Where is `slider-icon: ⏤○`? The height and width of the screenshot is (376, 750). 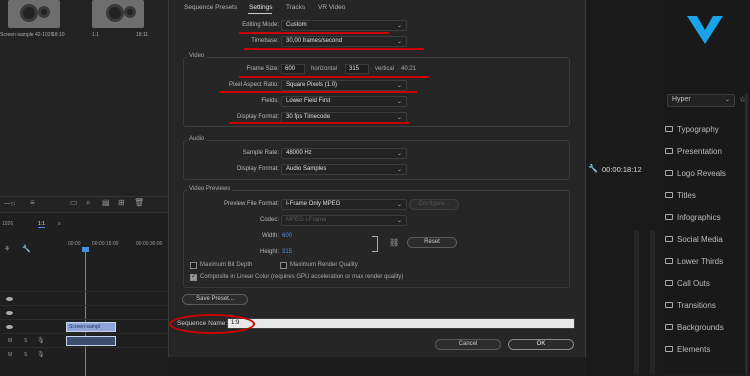 slider-icon: ⏤○ is located at coordinates (9, 204).